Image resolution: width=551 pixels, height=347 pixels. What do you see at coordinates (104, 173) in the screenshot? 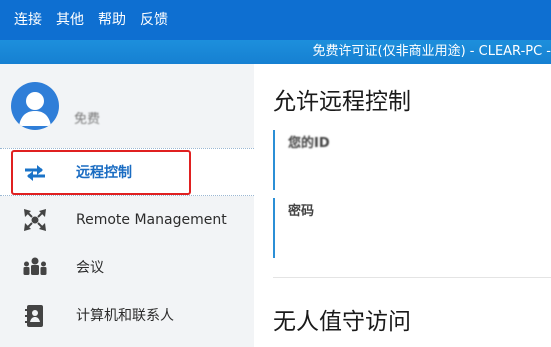
I see `sidebar-item-label: 远程控制` at bounding box center [104, 173].